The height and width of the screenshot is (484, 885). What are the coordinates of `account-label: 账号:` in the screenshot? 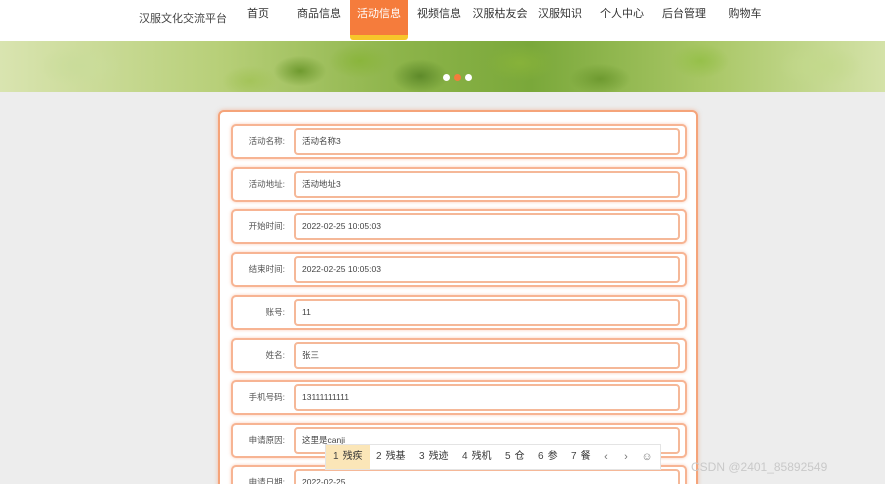 It's located at (275, 312).